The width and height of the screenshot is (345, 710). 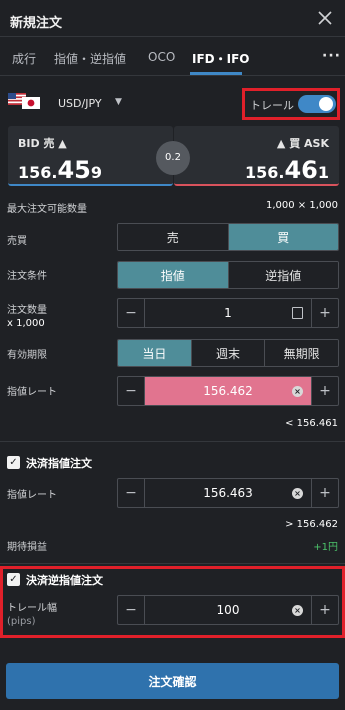 I want to click on limit-rate-stepper: − 156.462 × +, so click(x=228, y=391).